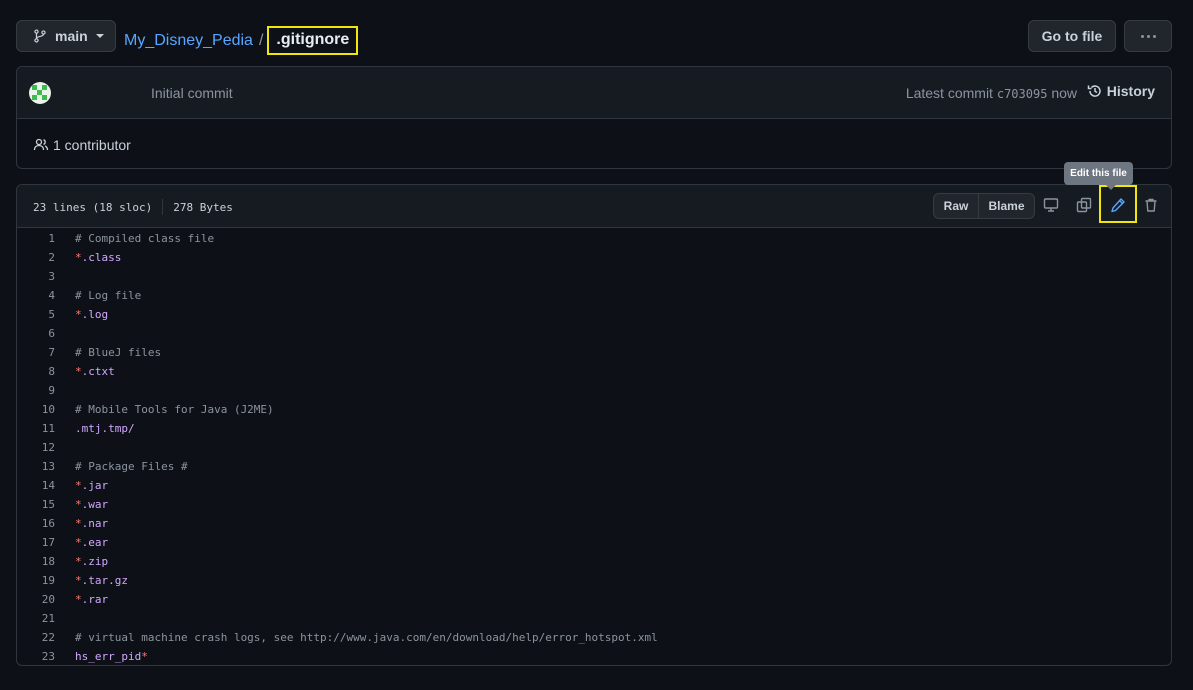  What do you see at coordinates (36, 447) in the screenshot?
I see `line-number: 12` at bounding box center [36, 447].